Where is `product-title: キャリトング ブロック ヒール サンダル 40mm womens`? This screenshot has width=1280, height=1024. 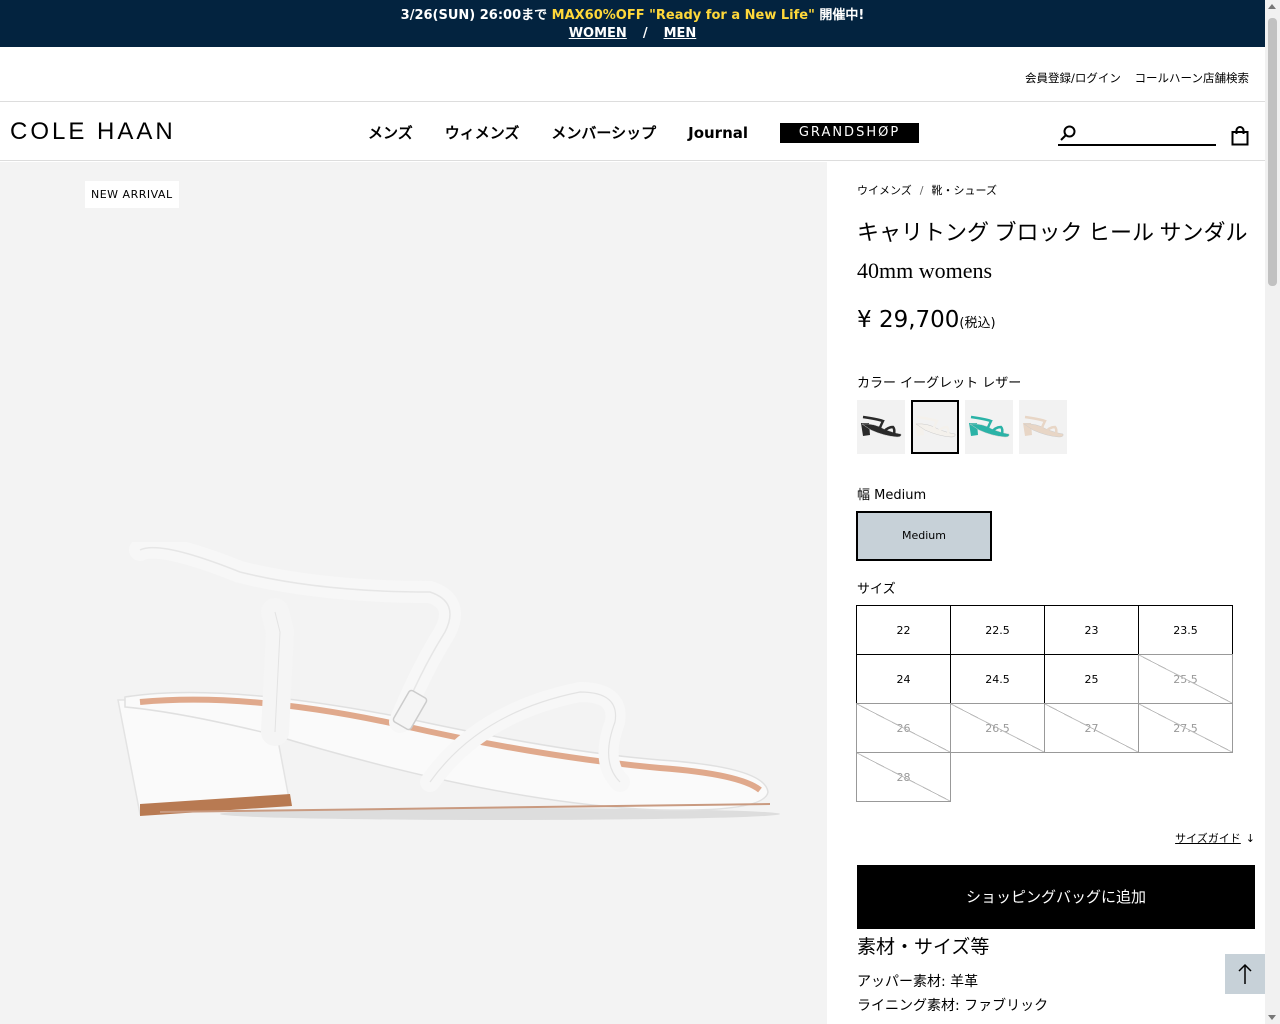
product-title: キャリトング ブロック ヒール サンダル 40mm womens is located at coordinates (1057, 252).